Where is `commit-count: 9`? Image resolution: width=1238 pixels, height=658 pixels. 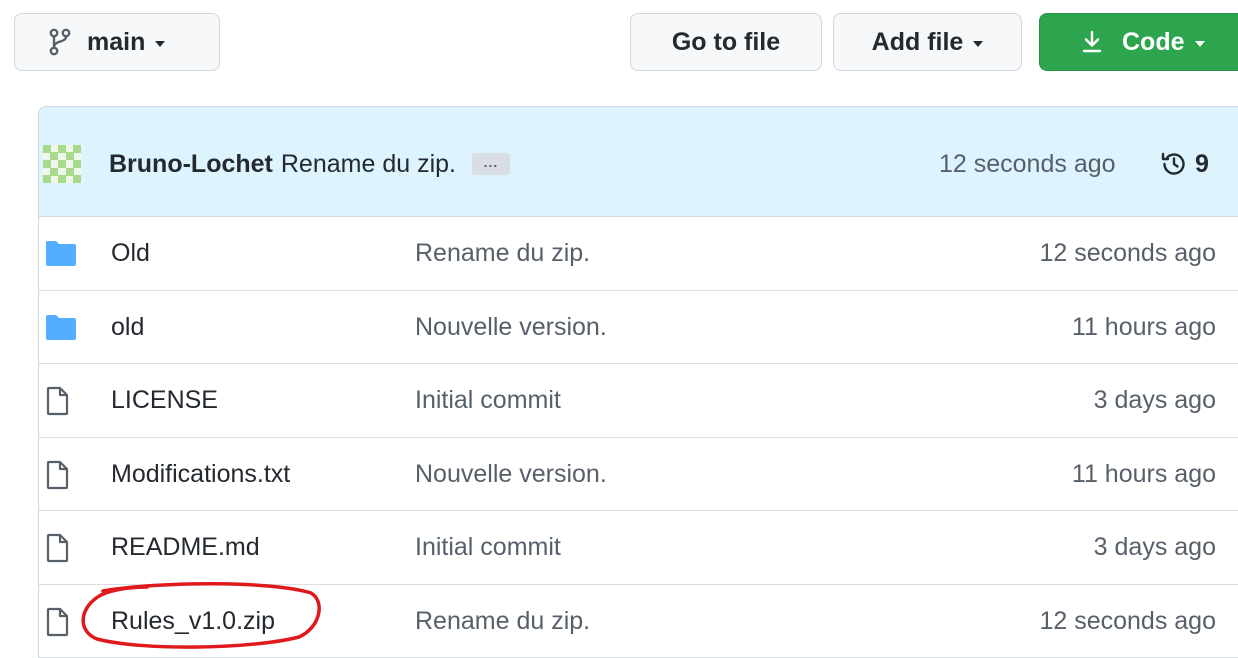
commit-count: 9 is located at coordinates (1202, 164).